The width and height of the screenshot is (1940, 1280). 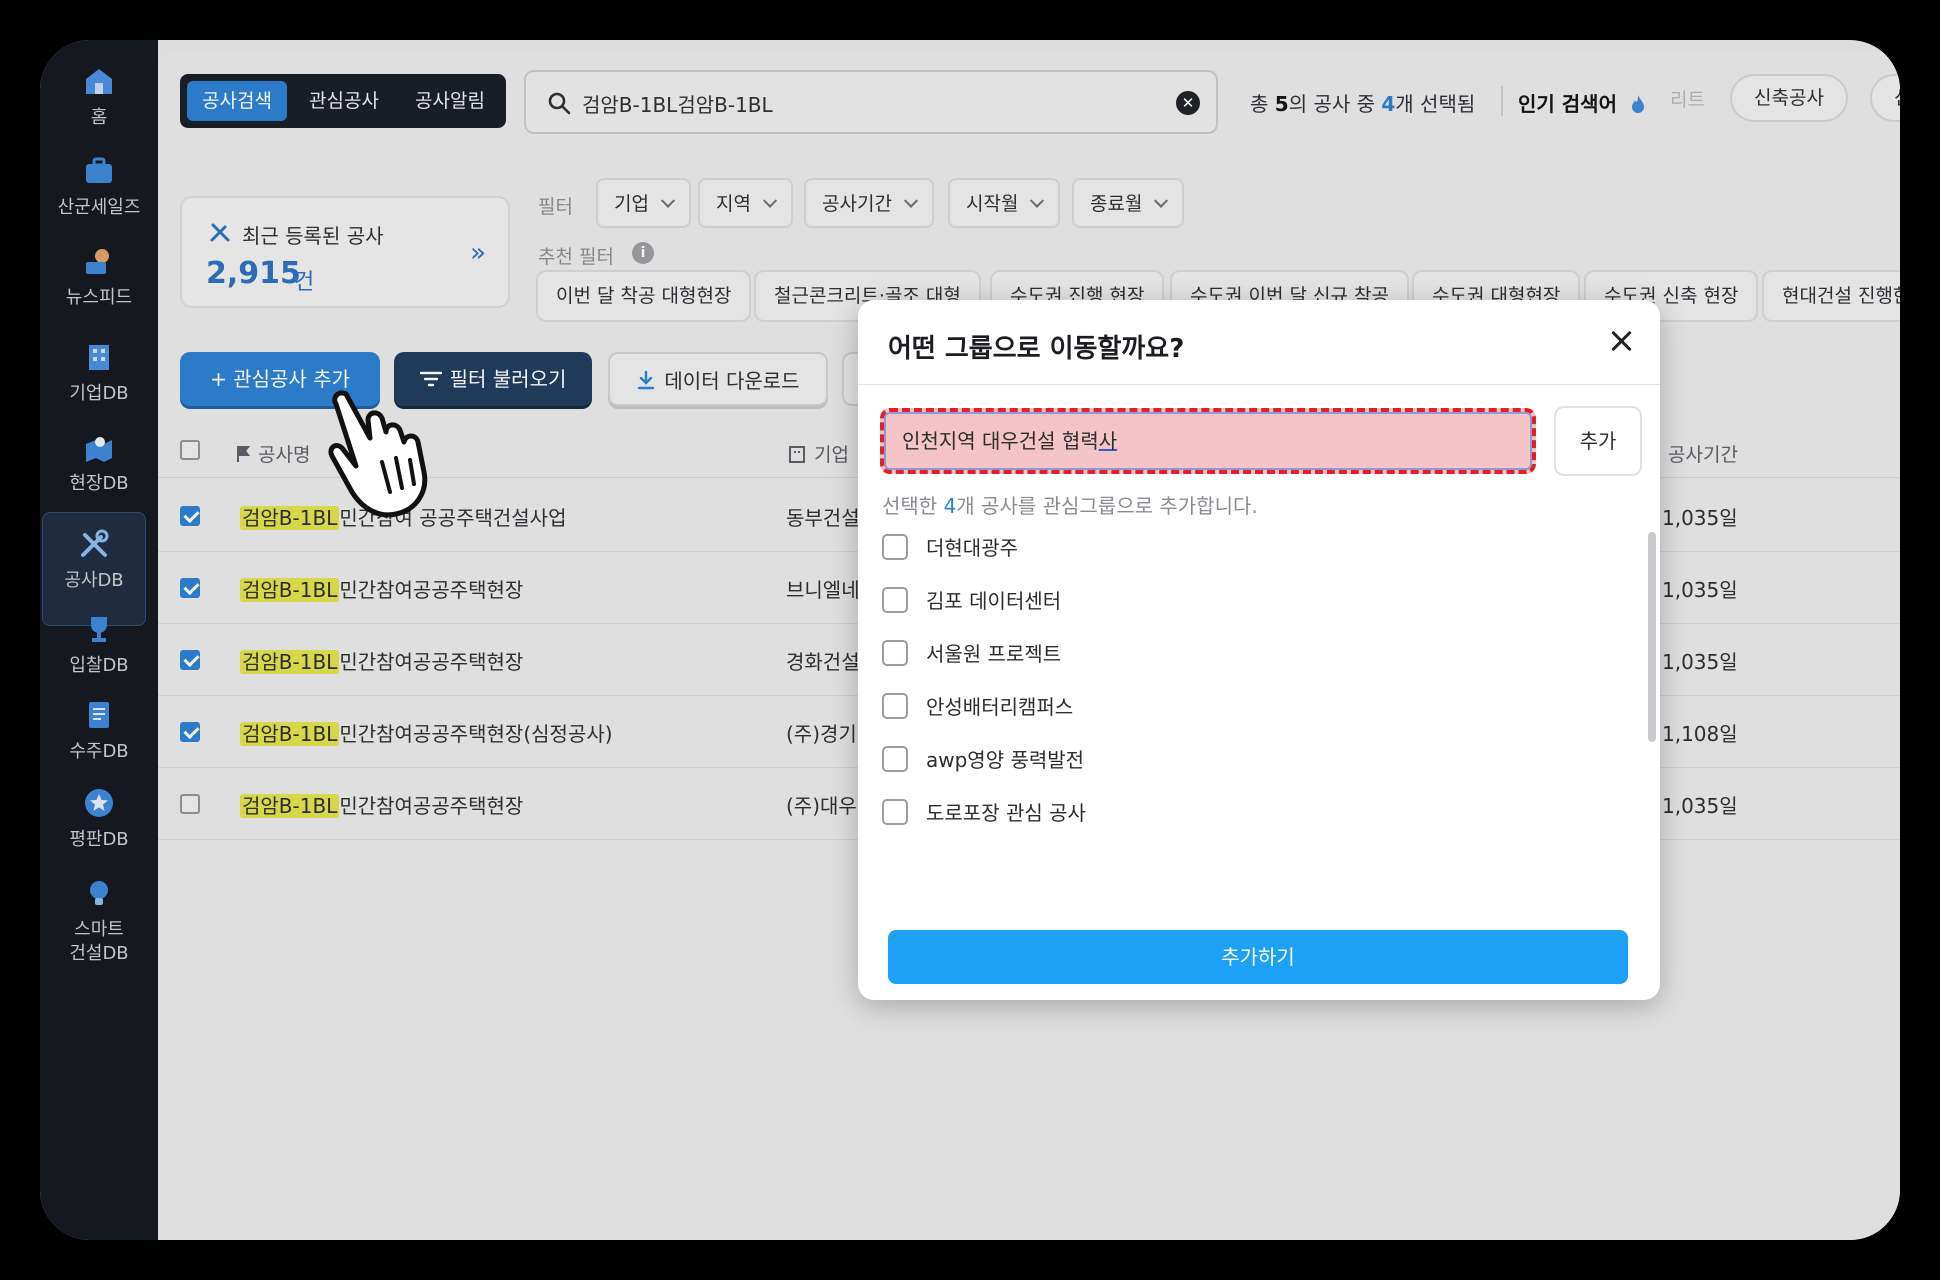 I want to click on divider, so click(x=1259, y=384).